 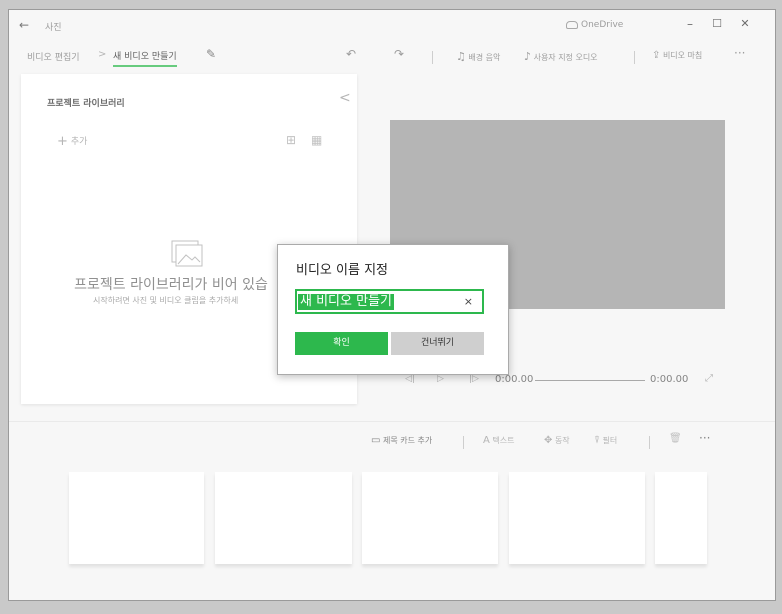 I want to click on dialog-title: 비디오 이름 지정, so click(x=342, y=270).